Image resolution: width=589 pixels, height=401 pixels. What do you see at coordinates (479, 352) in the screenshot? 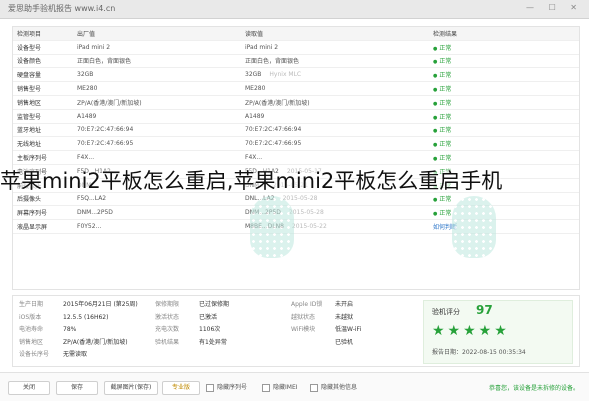
I see `report-date: 报告日期：2022-08-15 00:35:34` at bounding box center [479, 352].